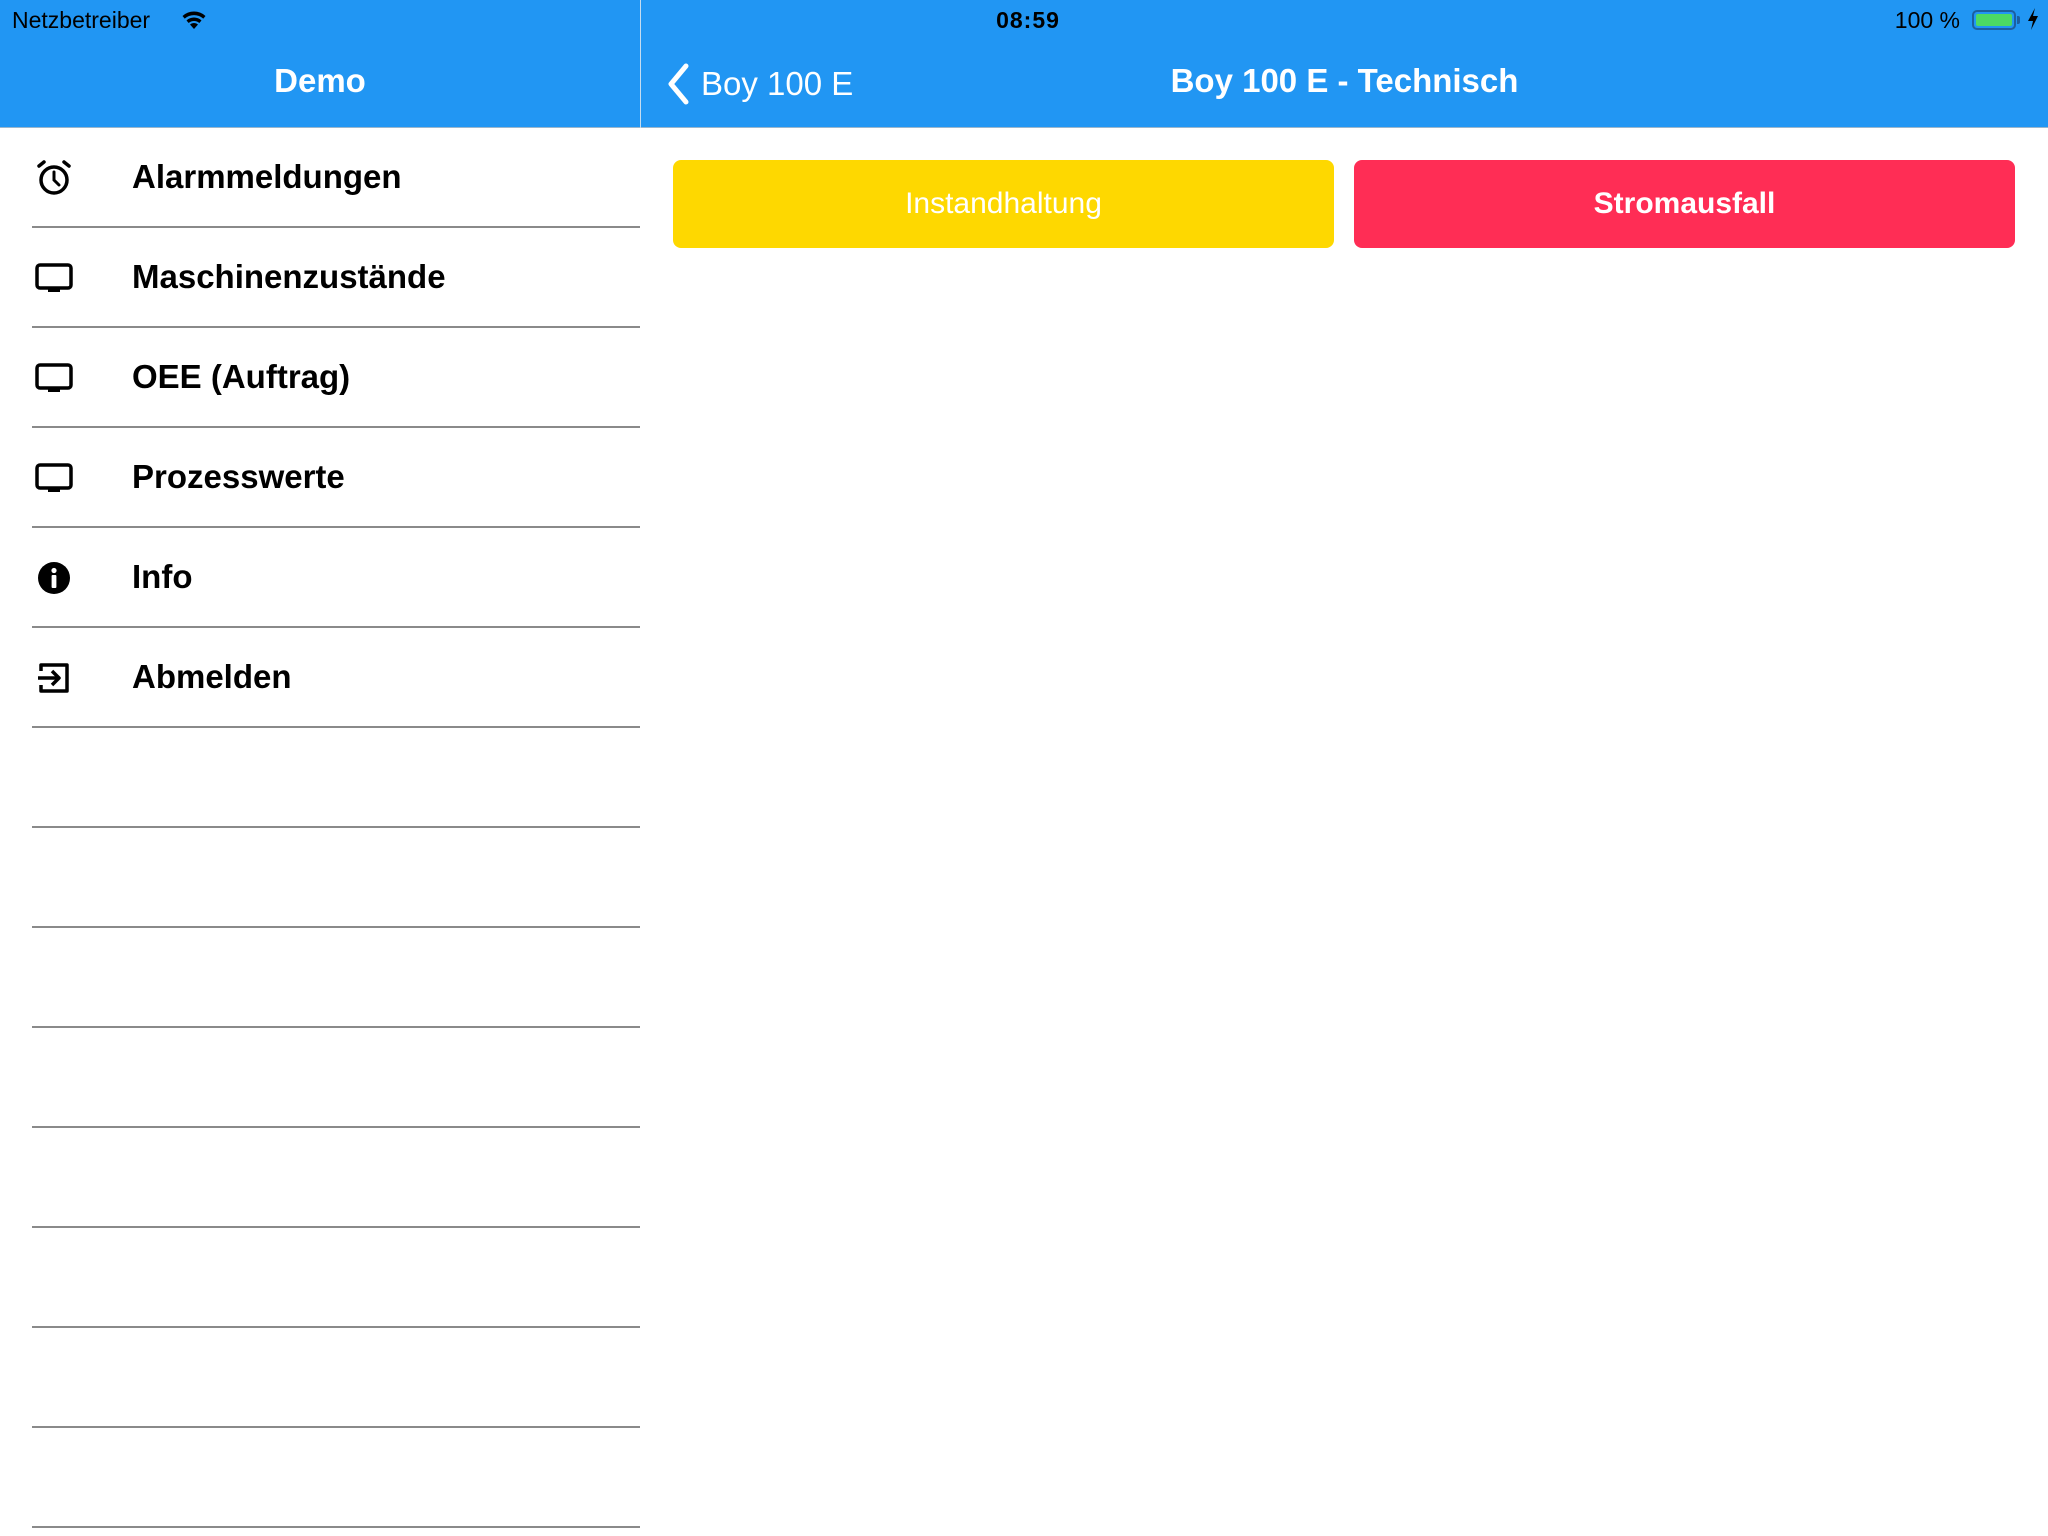 The width and height of the screenshot is (2048, 1536). I want to click on alarm-clock-icon, so click(54, 178).